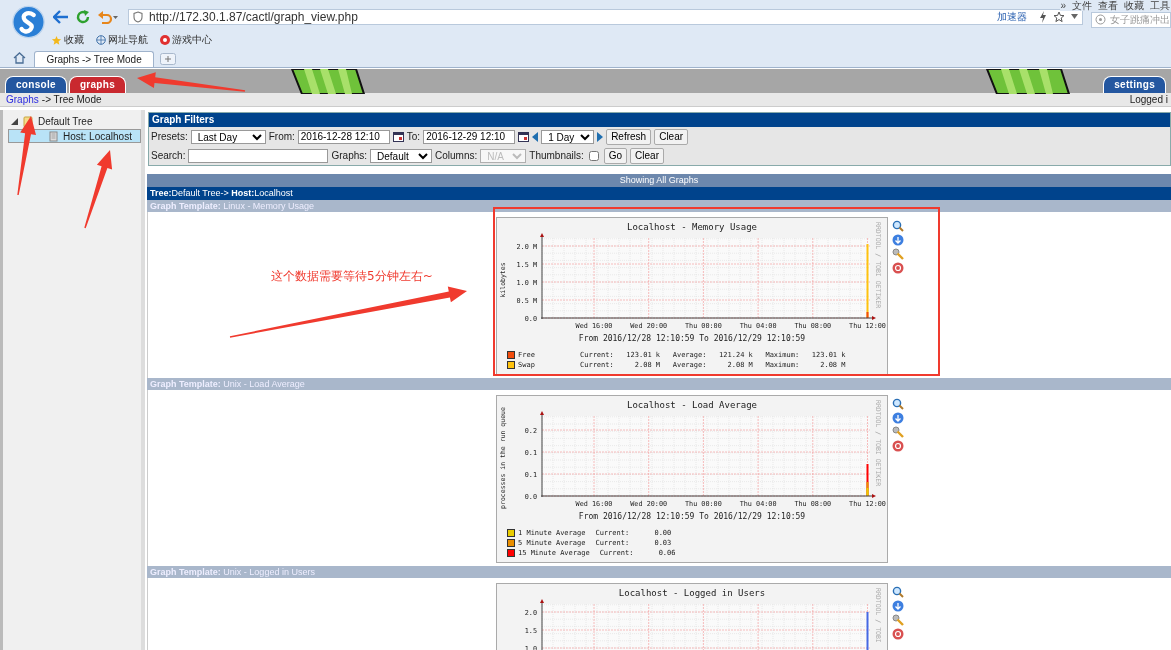  I want to click on nav-tab: graphs, so click(97, 84).